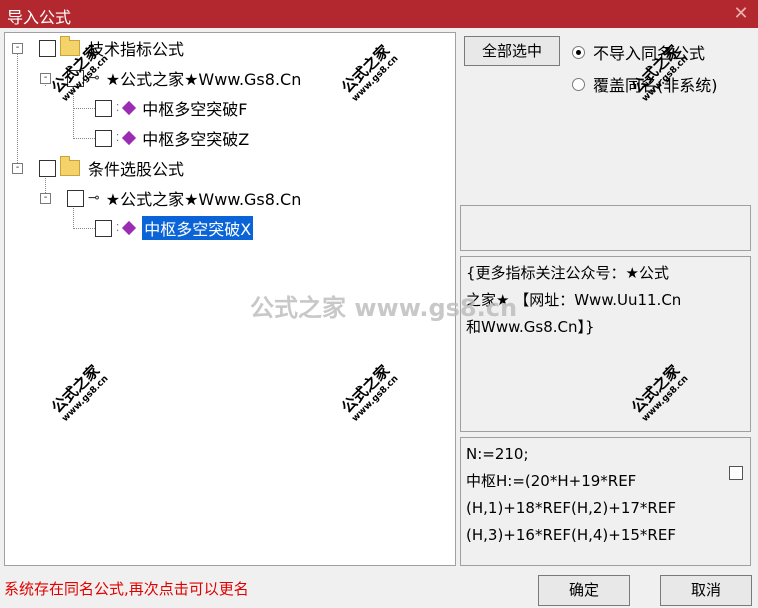 The image size is (758, 608). What do you see at coordinates (379, 14) in the screenshot?
I see `title-bar: 导入公式 ✕` at bounding box center [379, 14].